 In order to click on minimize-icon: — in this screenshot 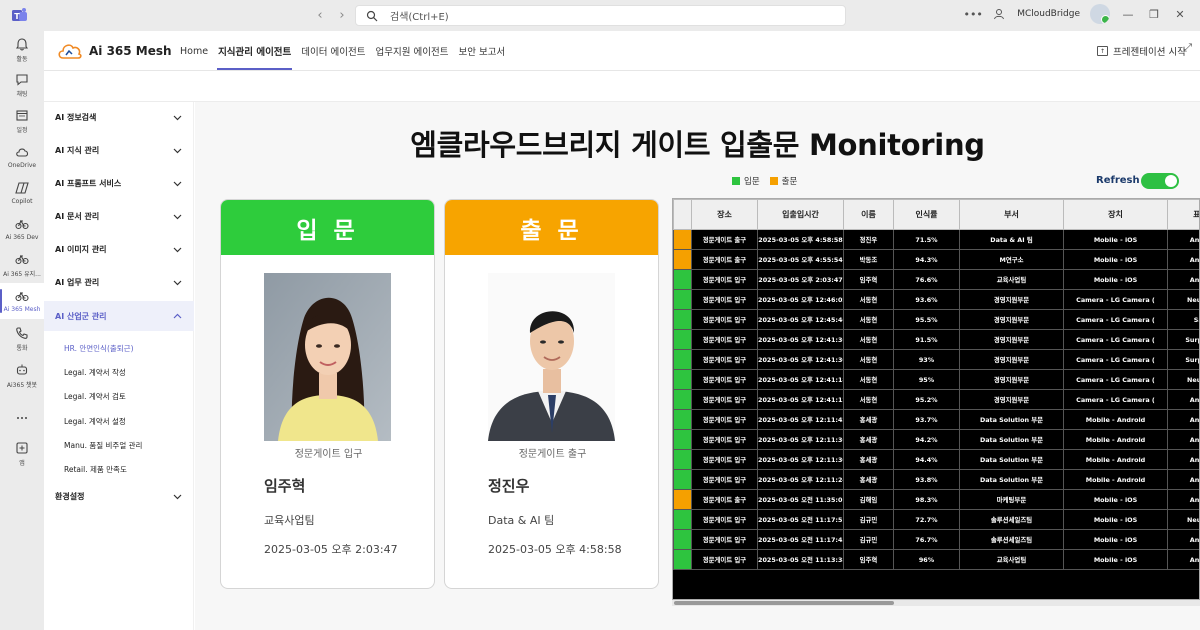, I will do `click(1128, 14)`.